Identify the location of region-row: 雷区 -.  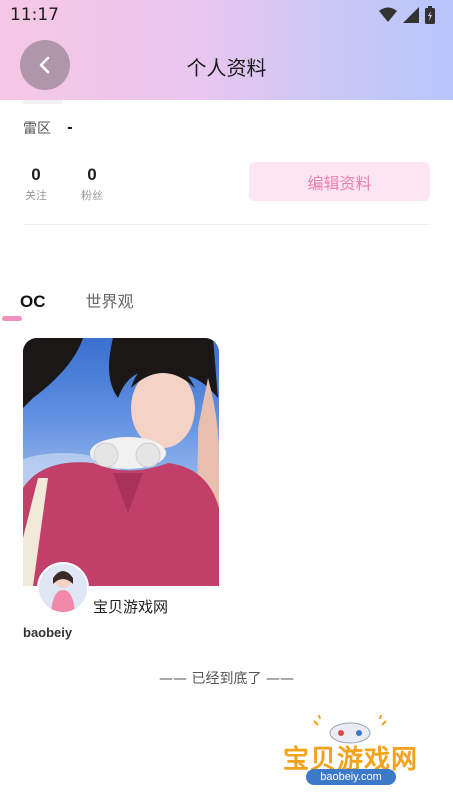
(48, 128).